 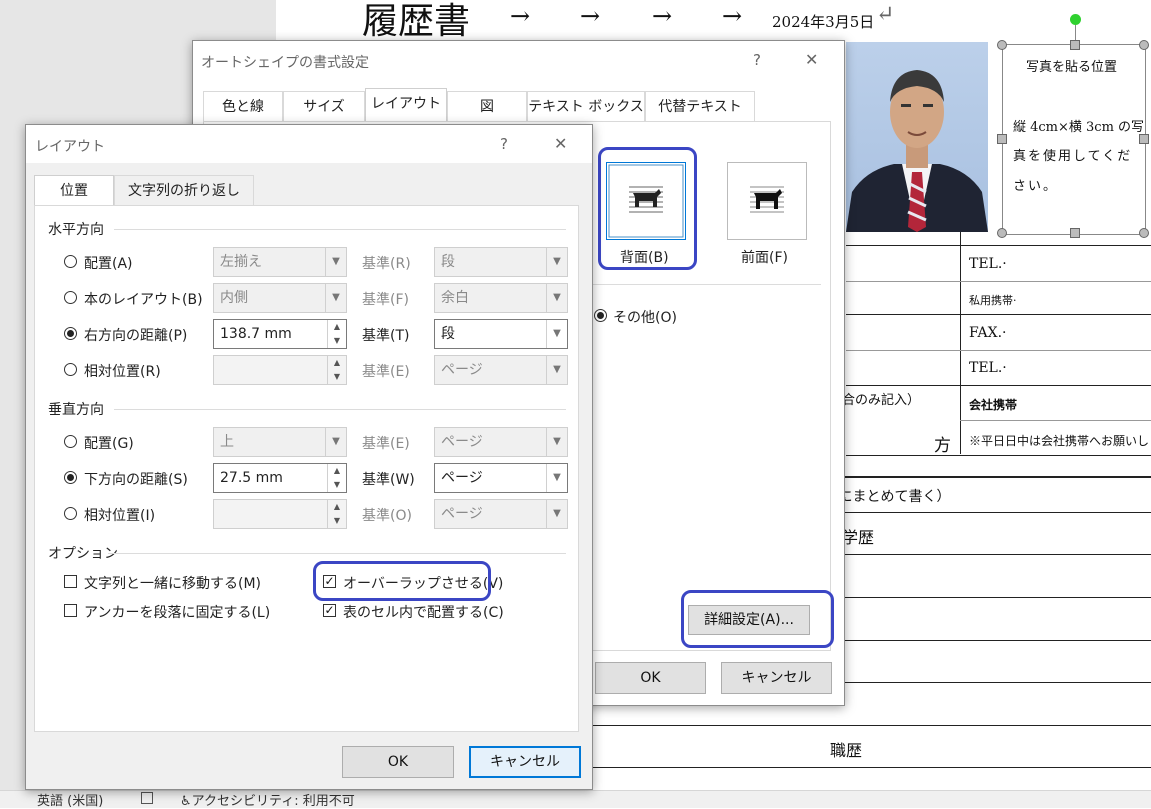 What do you see at coordinates (280, 262) in the screenshot?
I see `h-alignment-select: 左揃え ▼` at bounding box center [280, 262].